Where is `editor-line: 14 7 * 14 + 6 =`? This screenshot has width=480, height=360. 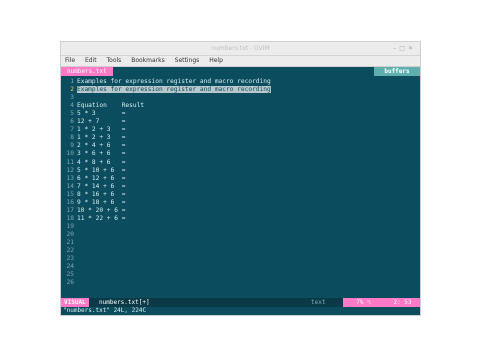 editor-line: 14 7 * 14 + 6 = is located at coordinates (93, 186).